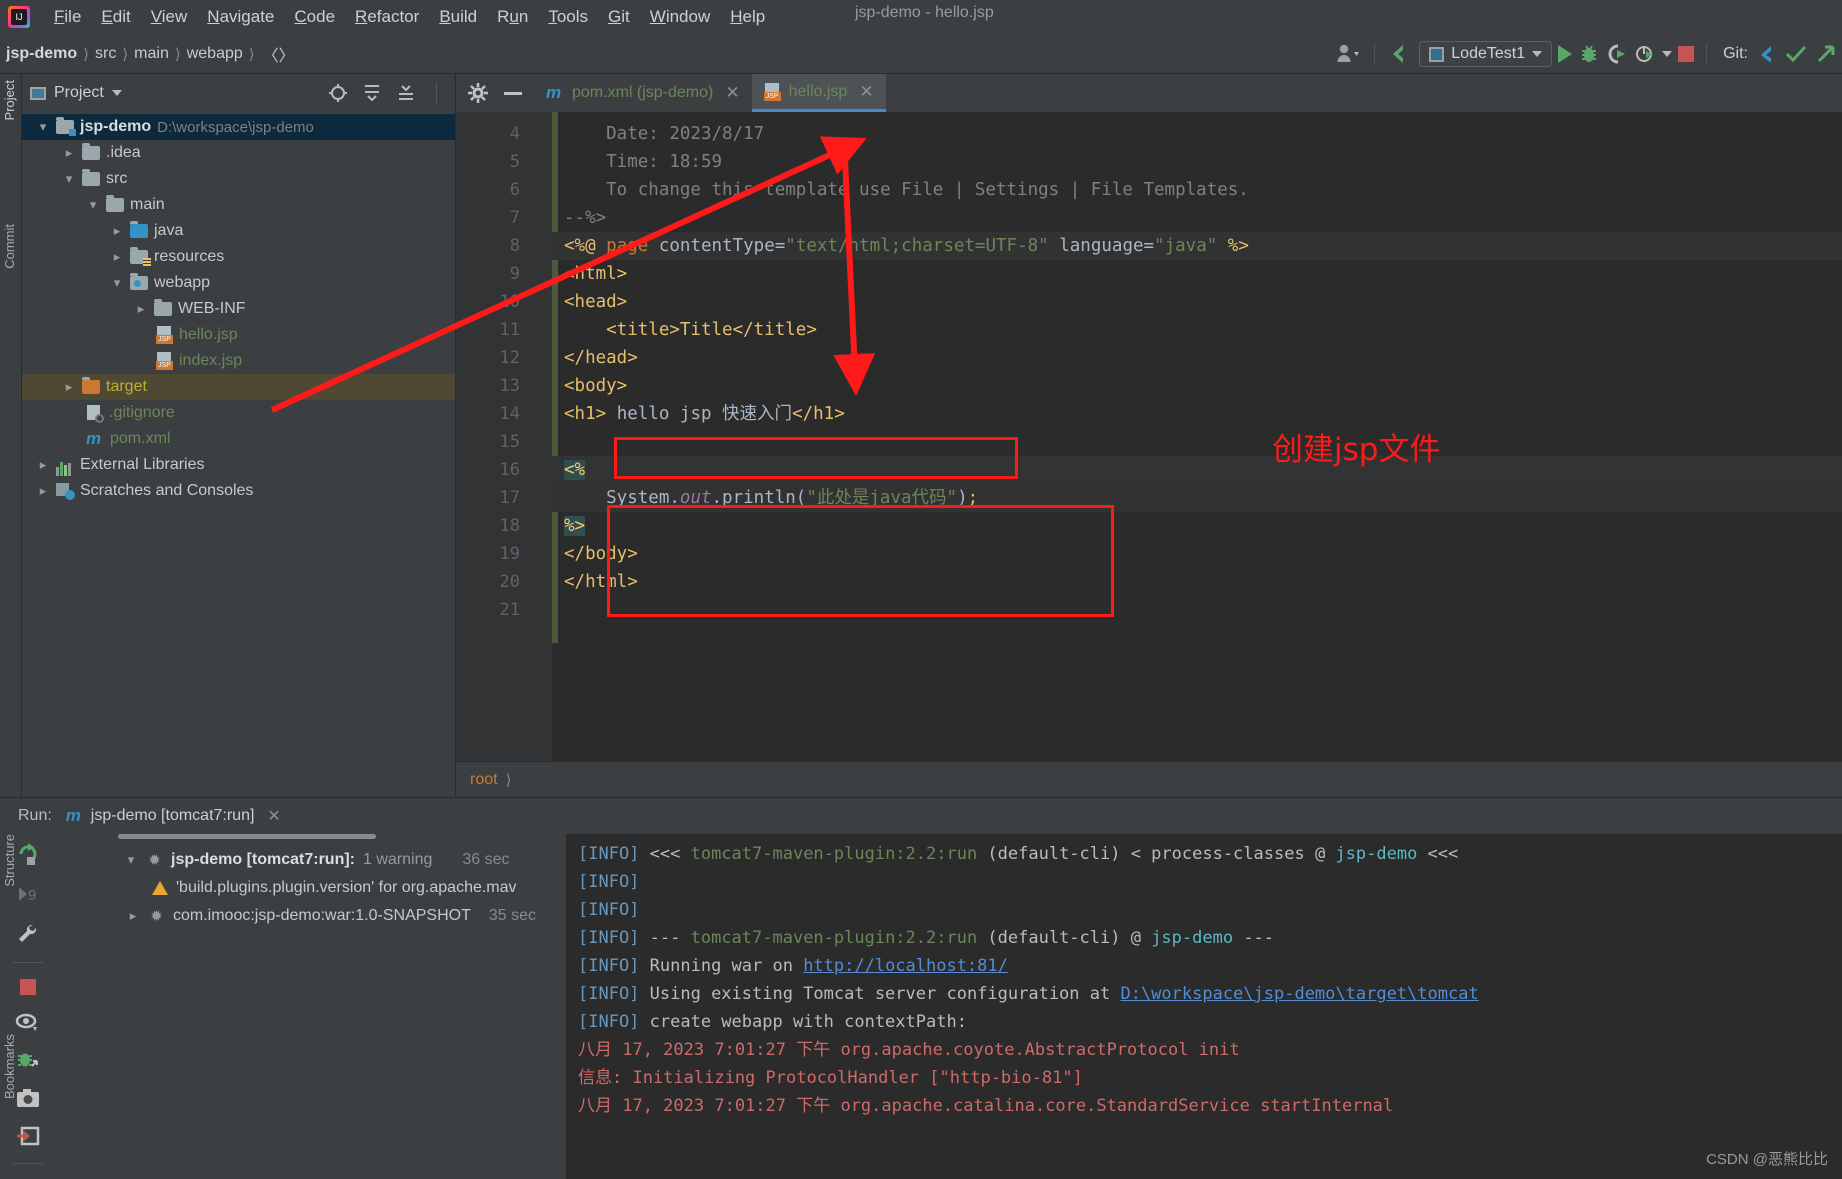  I want to click on expand-all-icon, so click(372, 93).